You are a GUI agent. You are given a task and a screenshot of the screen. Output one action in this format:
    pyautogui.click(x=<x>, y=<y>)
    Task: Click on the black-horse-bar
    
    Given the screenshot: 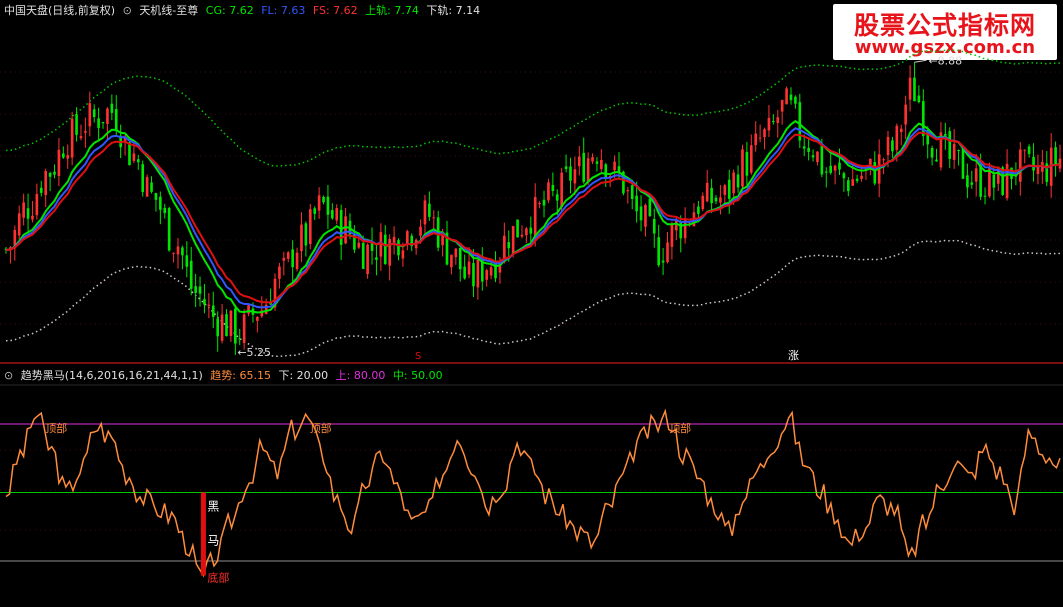 What is the action you would take?
    pyautogui.click(x=203, y=534)
    